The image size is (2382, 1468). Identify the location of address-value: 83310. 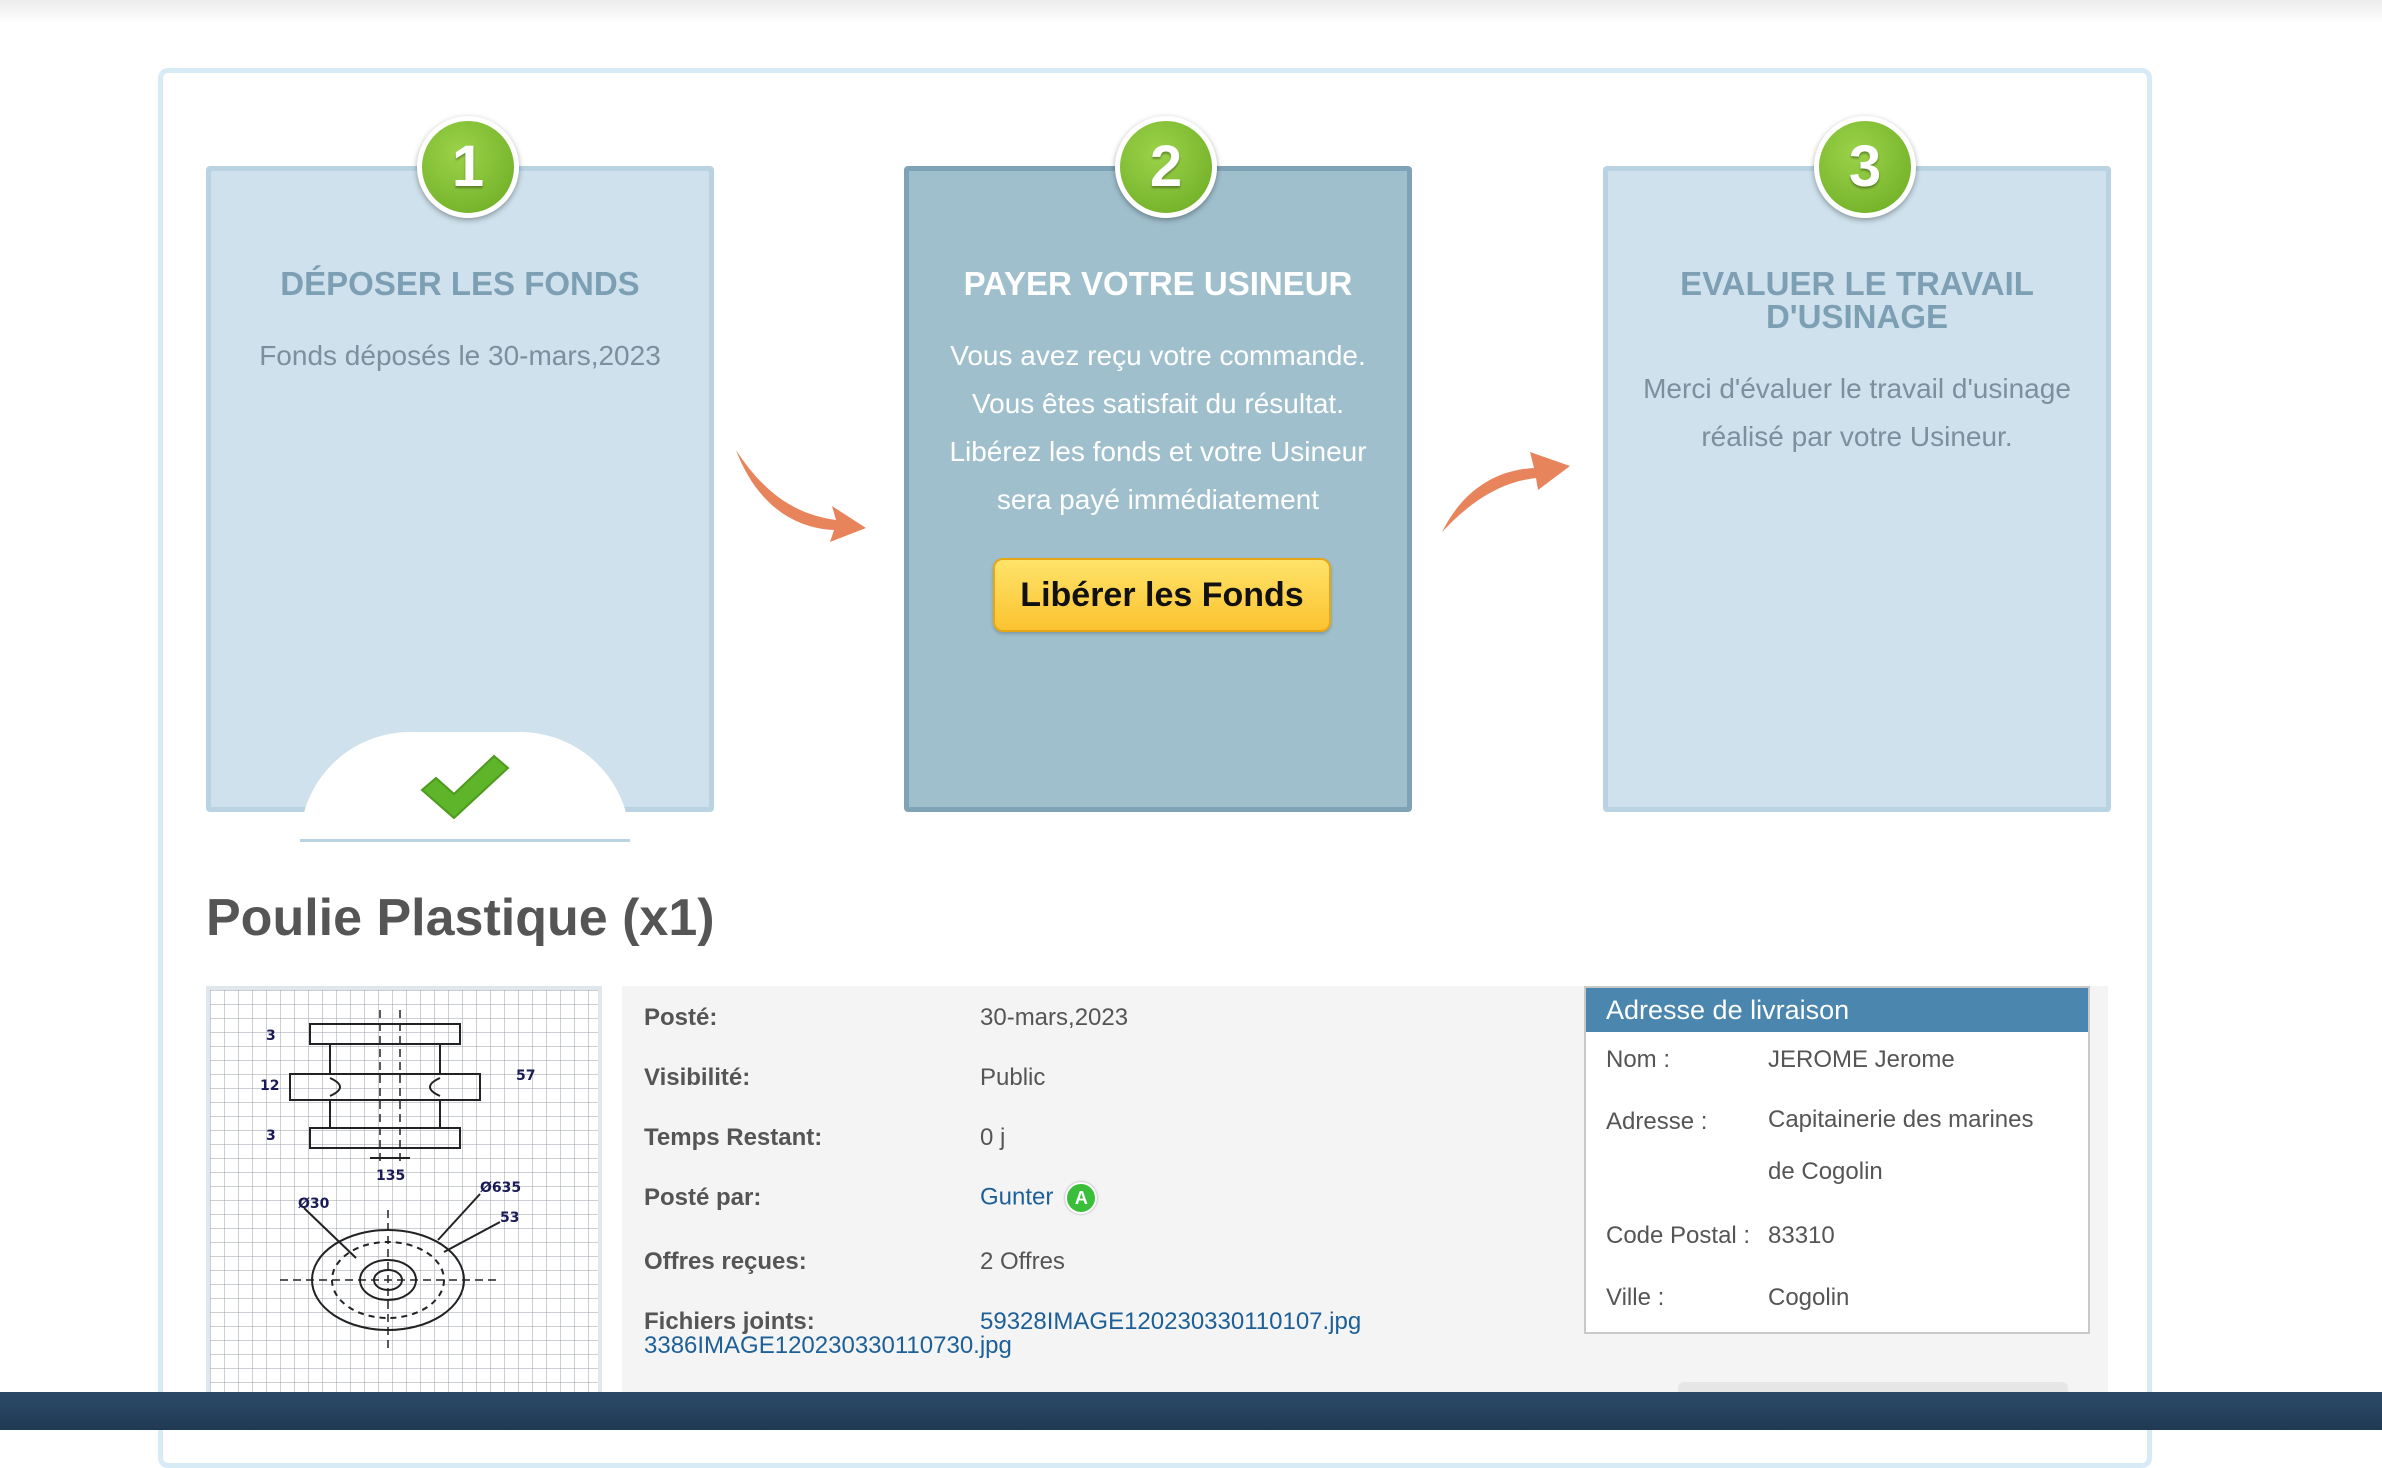
(1801, 1235).